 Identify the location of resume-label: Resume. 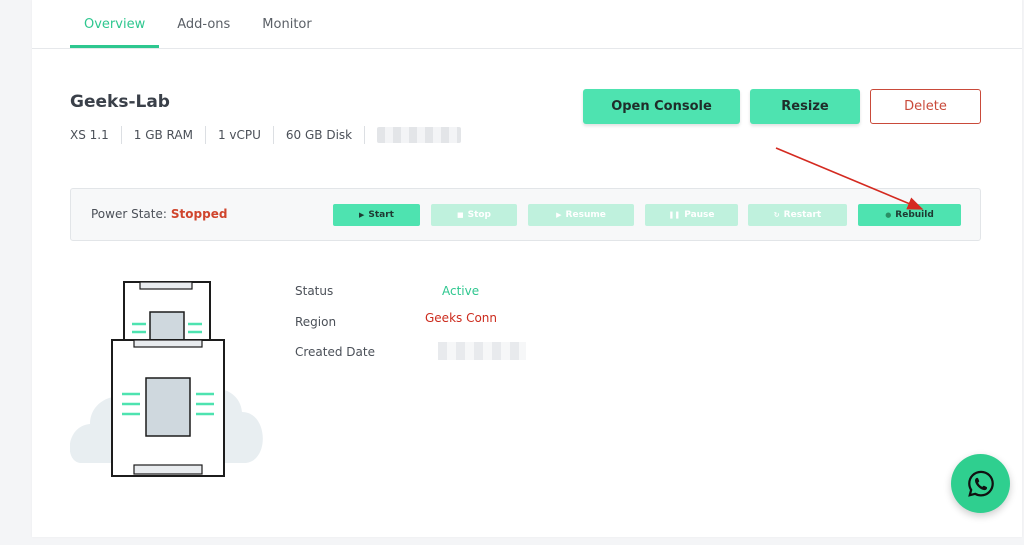
(585, 215).